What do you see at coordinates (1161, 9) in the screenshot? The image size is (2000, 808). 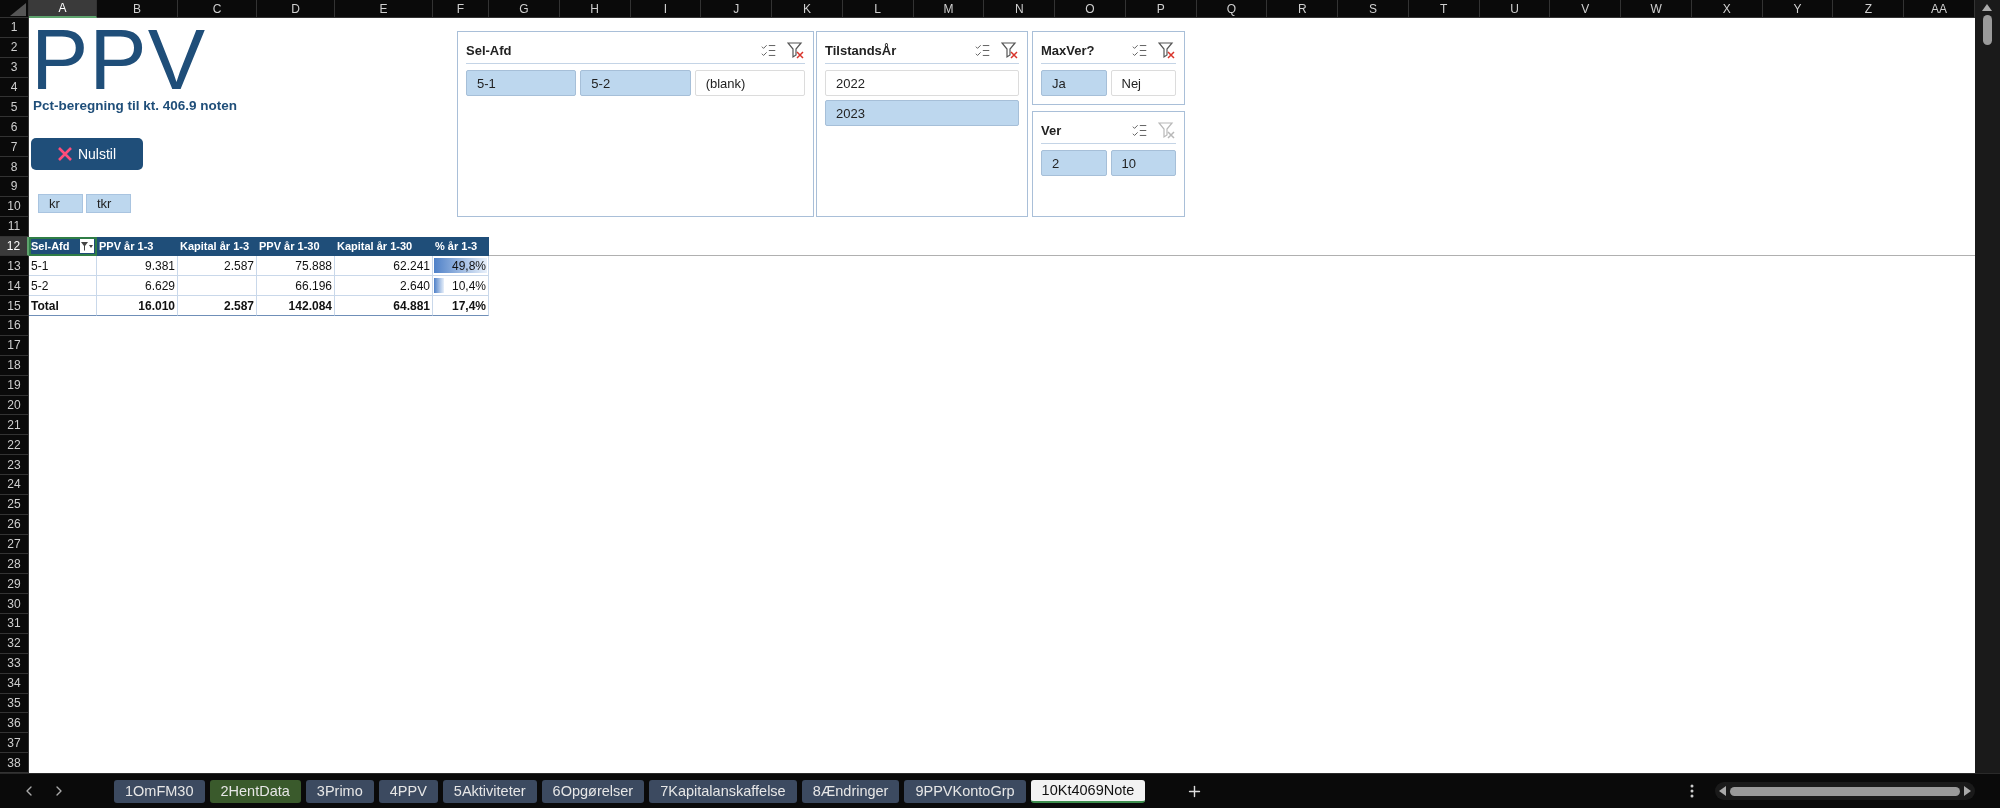 I see `column-header: P` at bounding box center [1161, 9].